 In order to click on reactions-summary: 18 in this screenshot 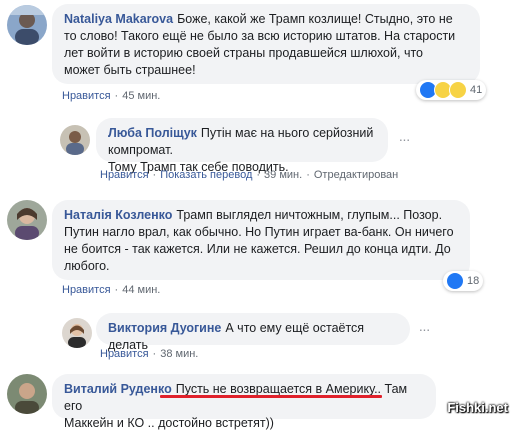, I will do `click(463, 281)`.